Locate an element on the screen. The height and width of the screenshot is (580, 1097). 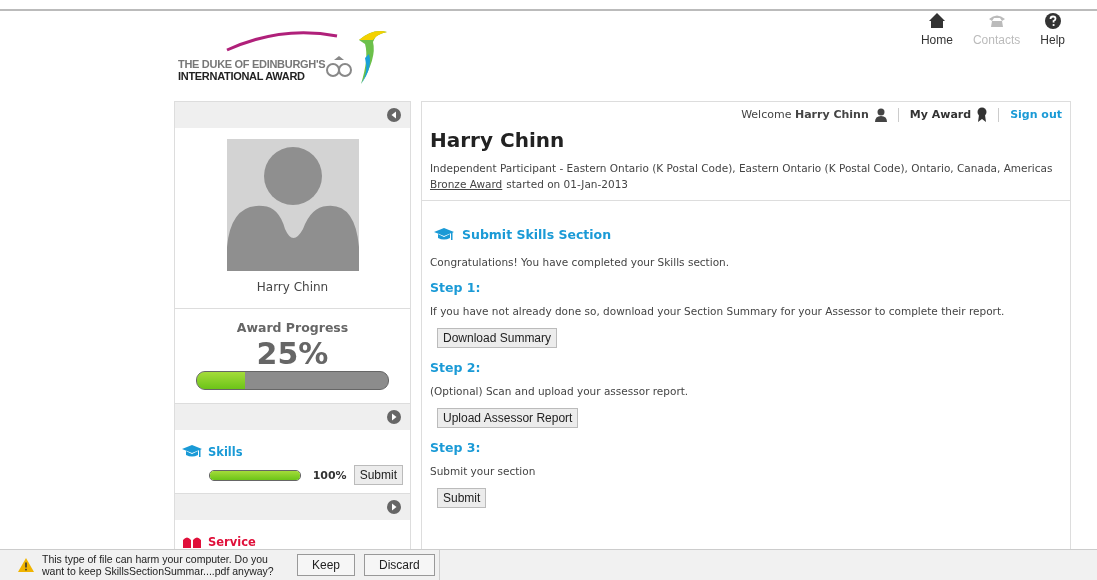
step-text: (Optional) Scan and upload your assessor report. is located at coordinates (560, 391).